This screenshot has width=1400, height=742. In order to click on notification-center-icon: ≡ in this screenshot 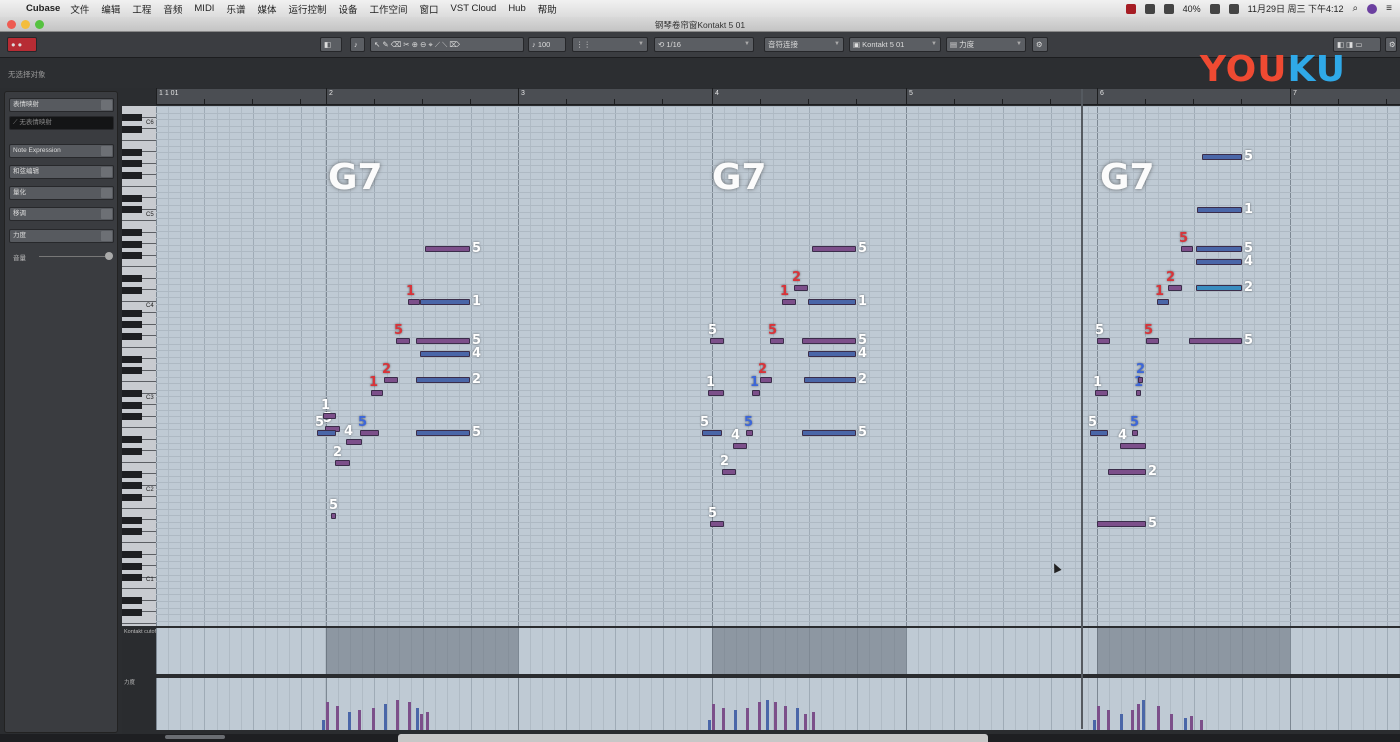, I will do `click(1389, 8)`.